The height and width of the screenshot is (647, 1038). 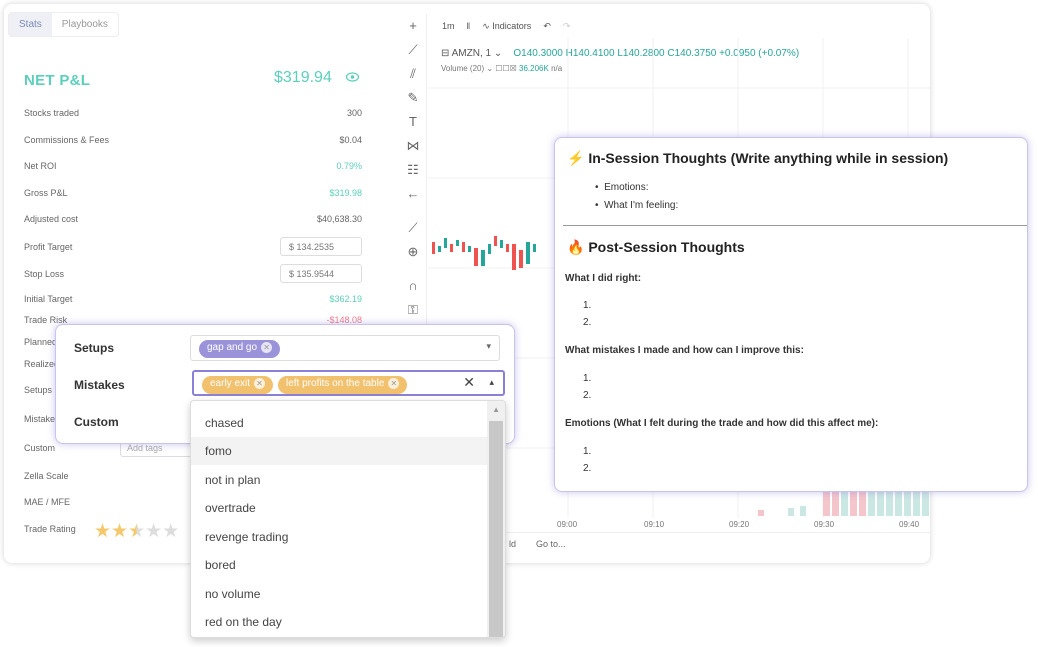 I want to click on option-item: no volume, so click(x=340, y=594).